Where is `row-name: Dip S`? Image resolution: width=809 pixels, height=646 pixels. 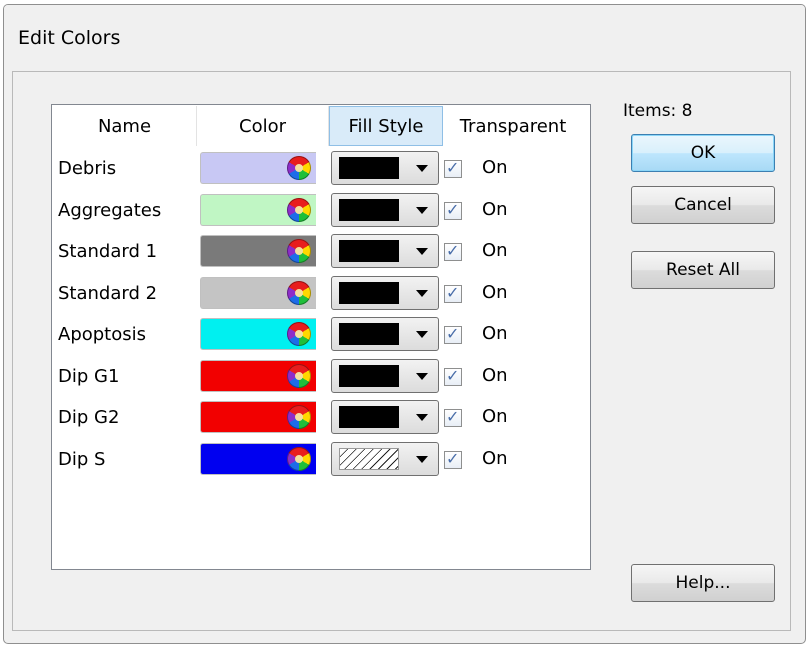 row-name: Dip S is located at coordinates (82, 459).